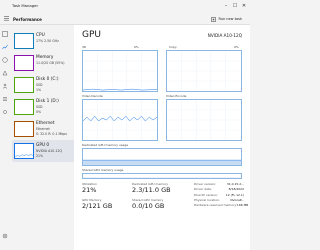  What do you see at coordinates (103, 170) in the screenshot?
I see `shared-memory-label: Shared GPU memory usage` at bounding box center [103, 170].